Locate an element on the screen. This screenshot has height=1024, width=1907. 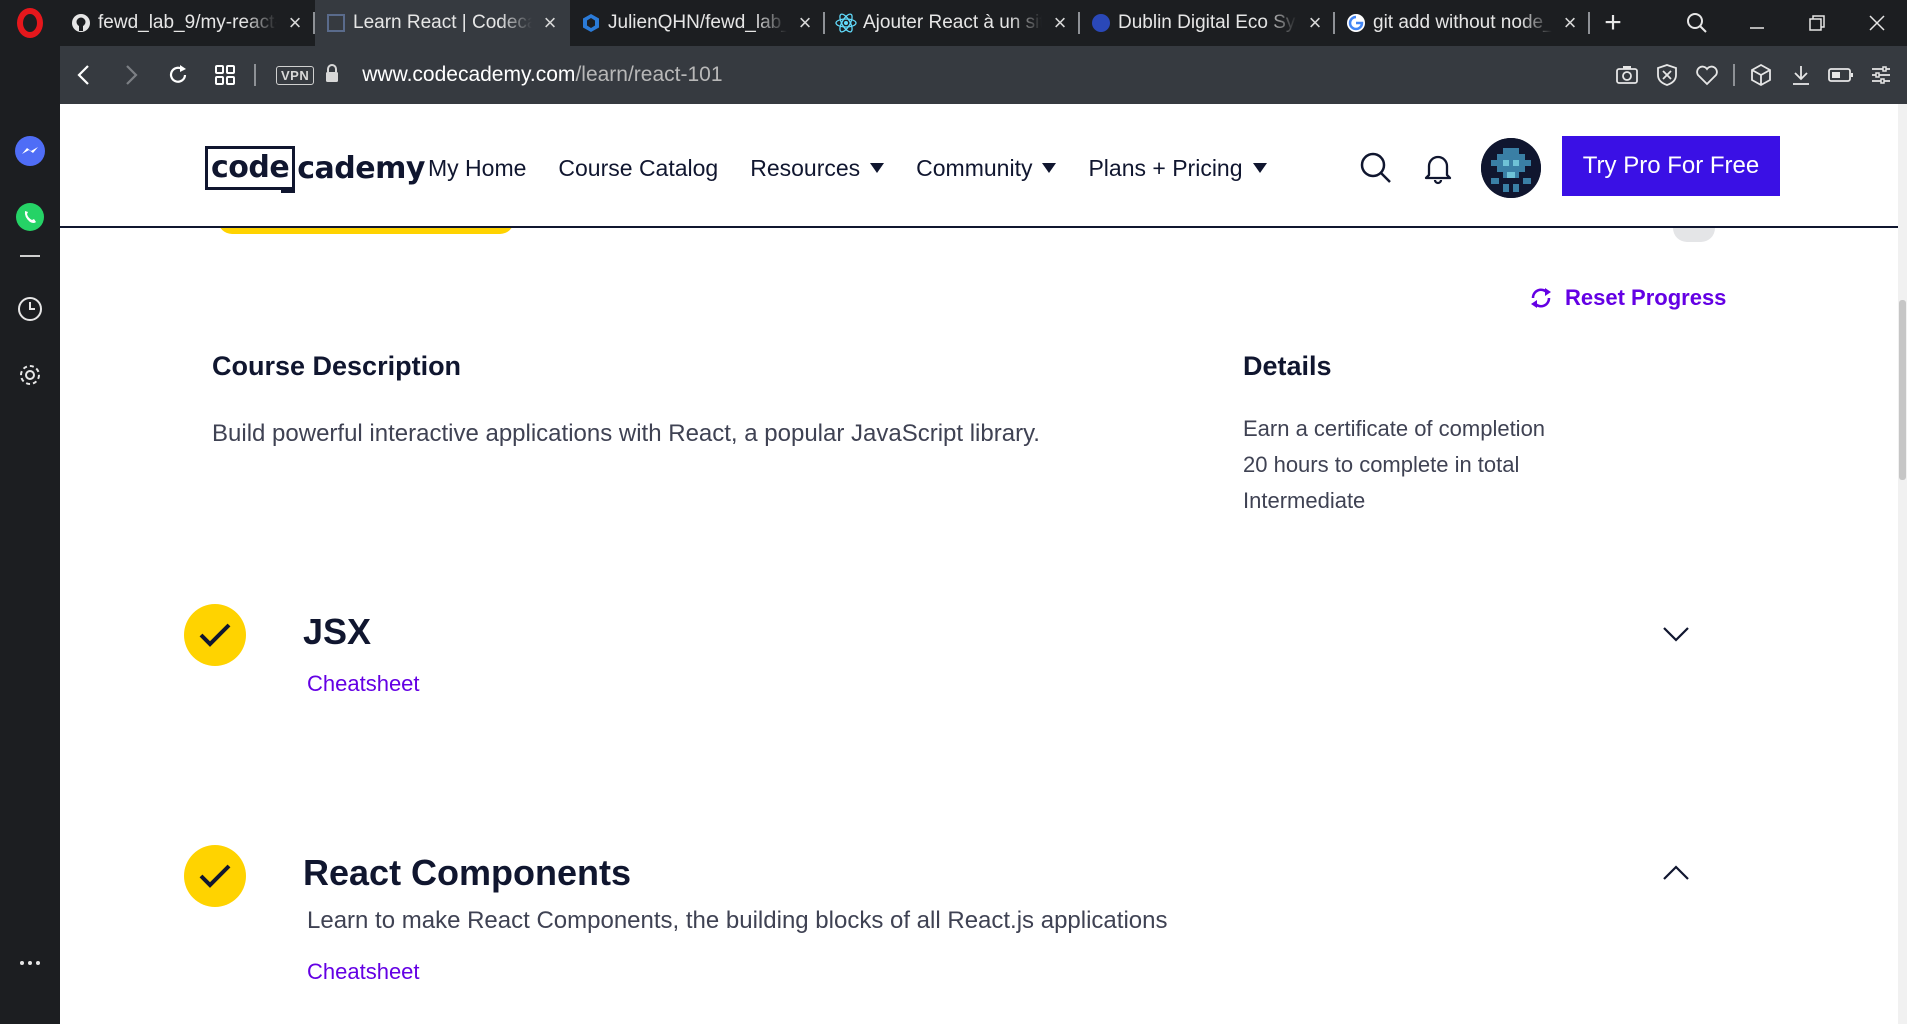
settings-gear-icon is located at coordinates (30, 375).